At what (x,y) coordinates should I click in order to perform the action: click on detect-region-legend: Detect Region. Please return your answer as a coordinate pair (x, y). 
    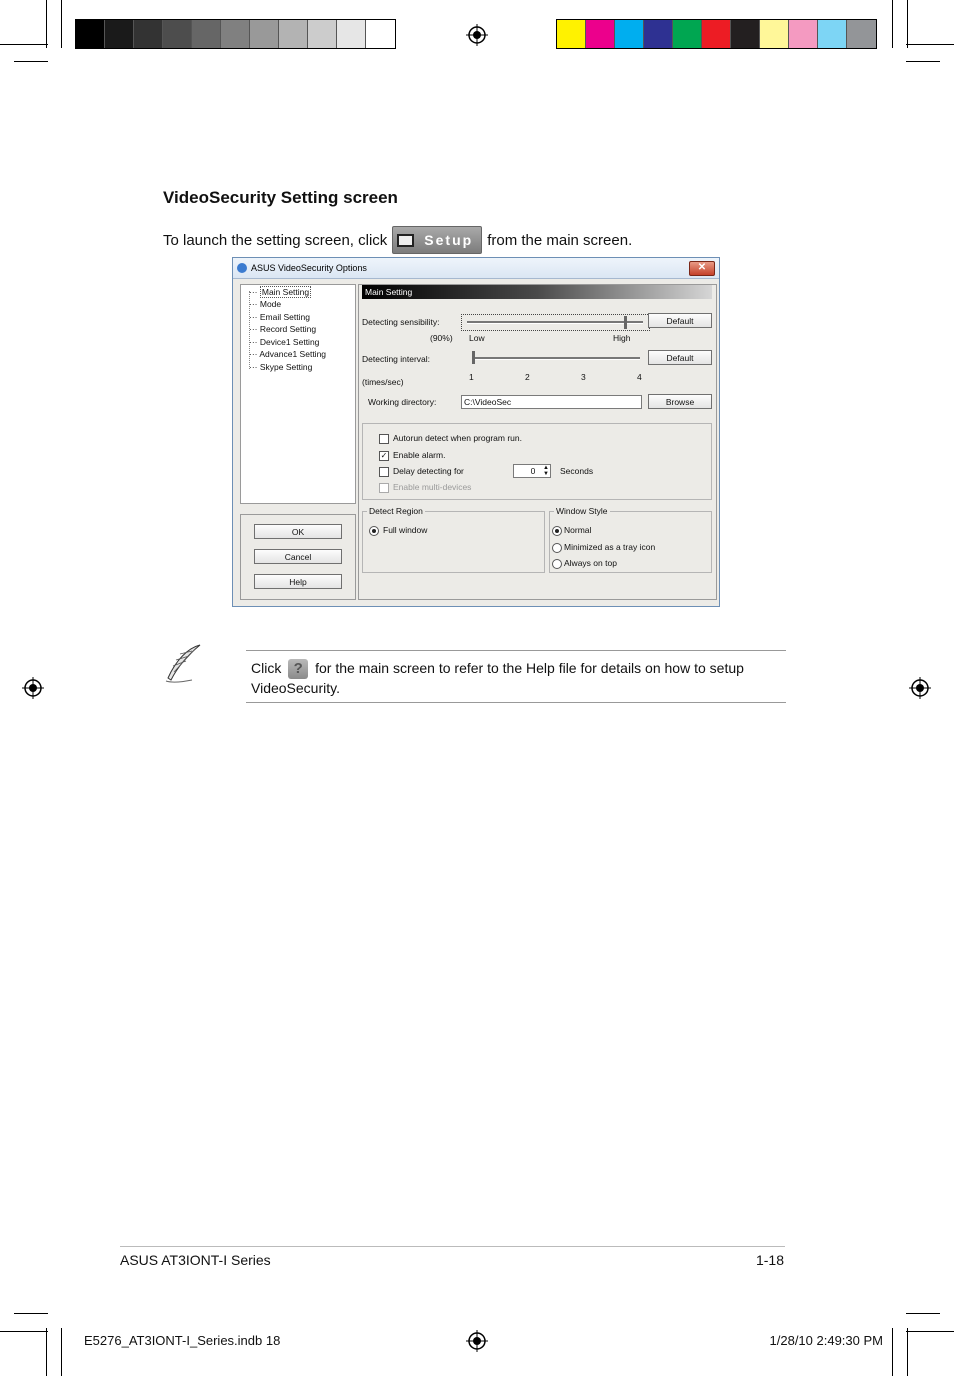
    Looking at the image, I should click on (396, 511).